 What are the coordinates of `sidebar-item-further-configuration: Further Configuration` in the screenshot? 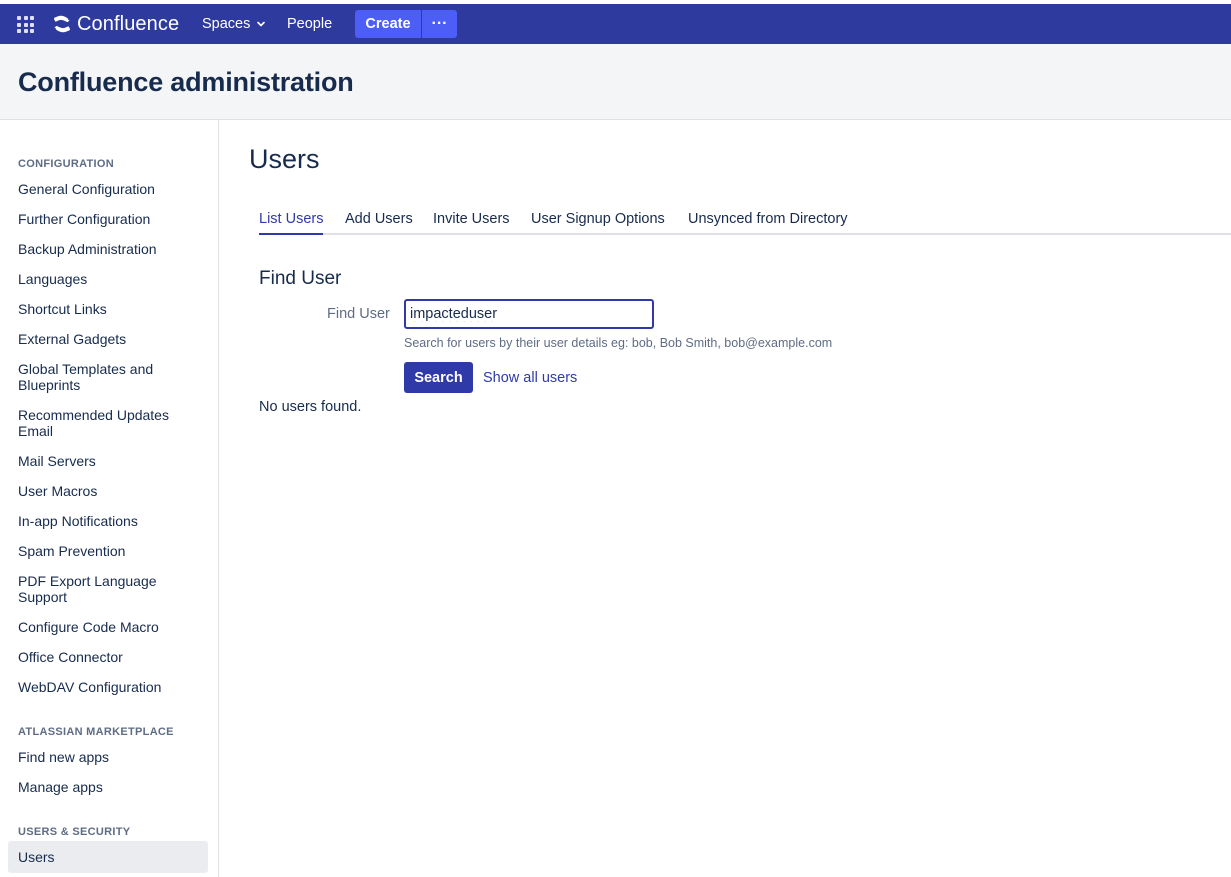 It's located at (110, 219).